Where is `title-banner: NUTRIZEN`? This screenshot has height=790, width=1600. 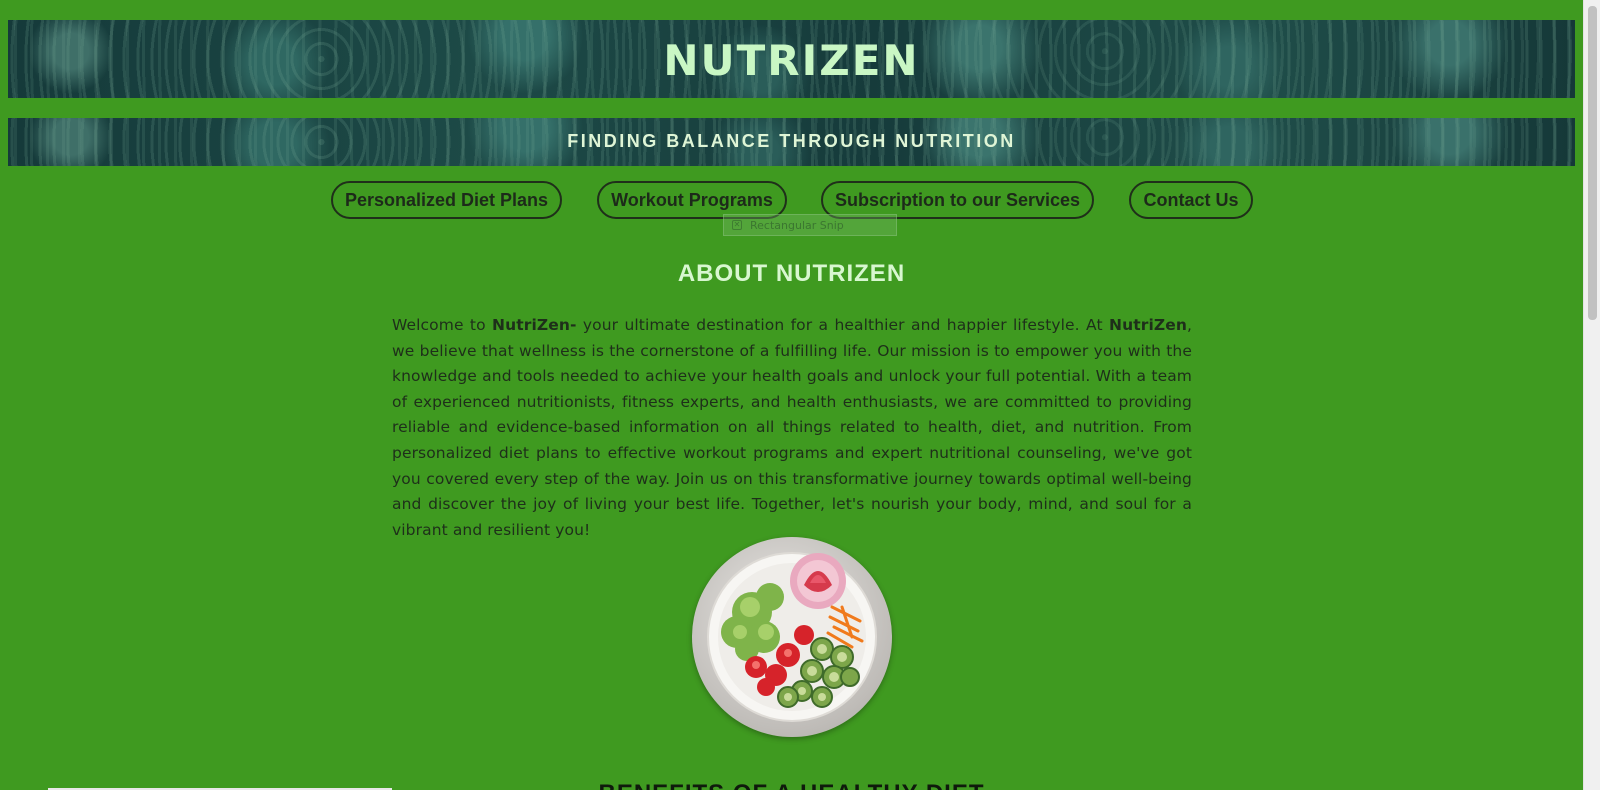 title-banner: NUTRIZEN is located at coordinates (791, 59).